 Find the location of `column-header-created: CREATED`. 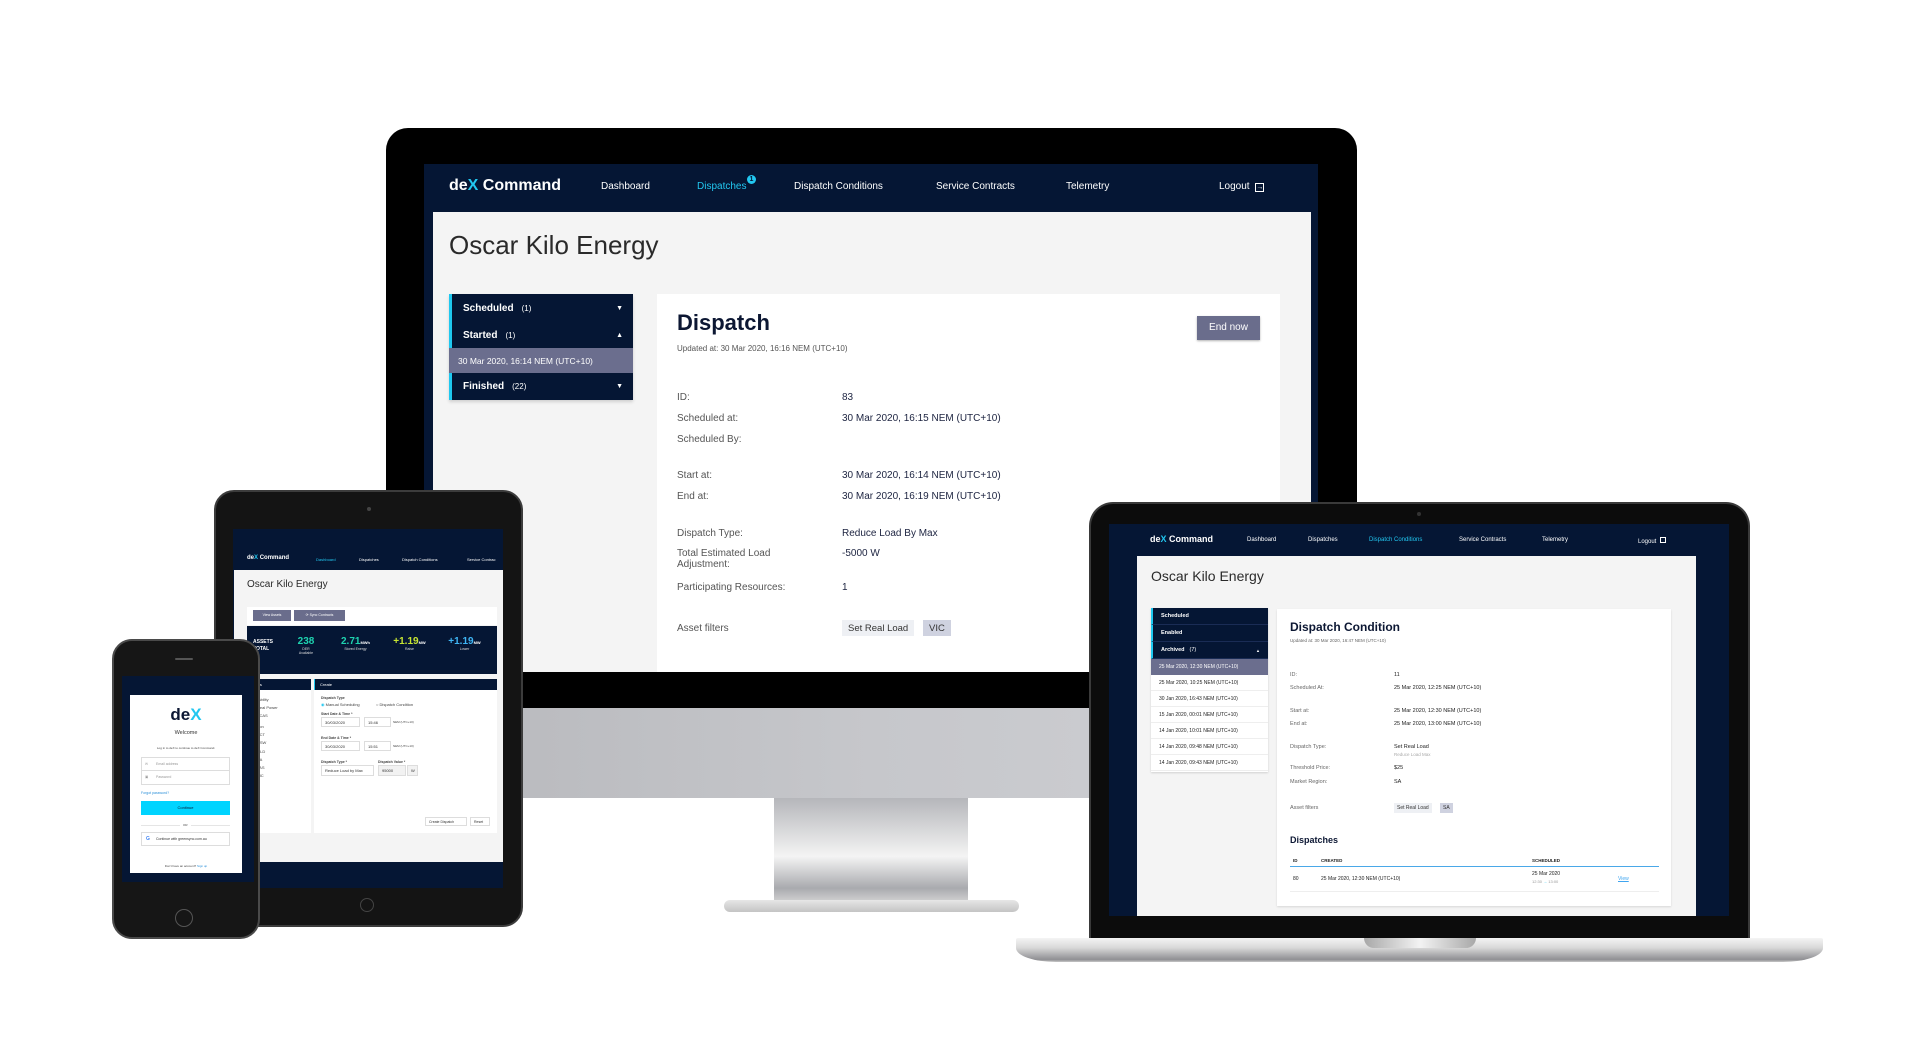

column-header-created: CREATED is located at coordinates (1332, 860).